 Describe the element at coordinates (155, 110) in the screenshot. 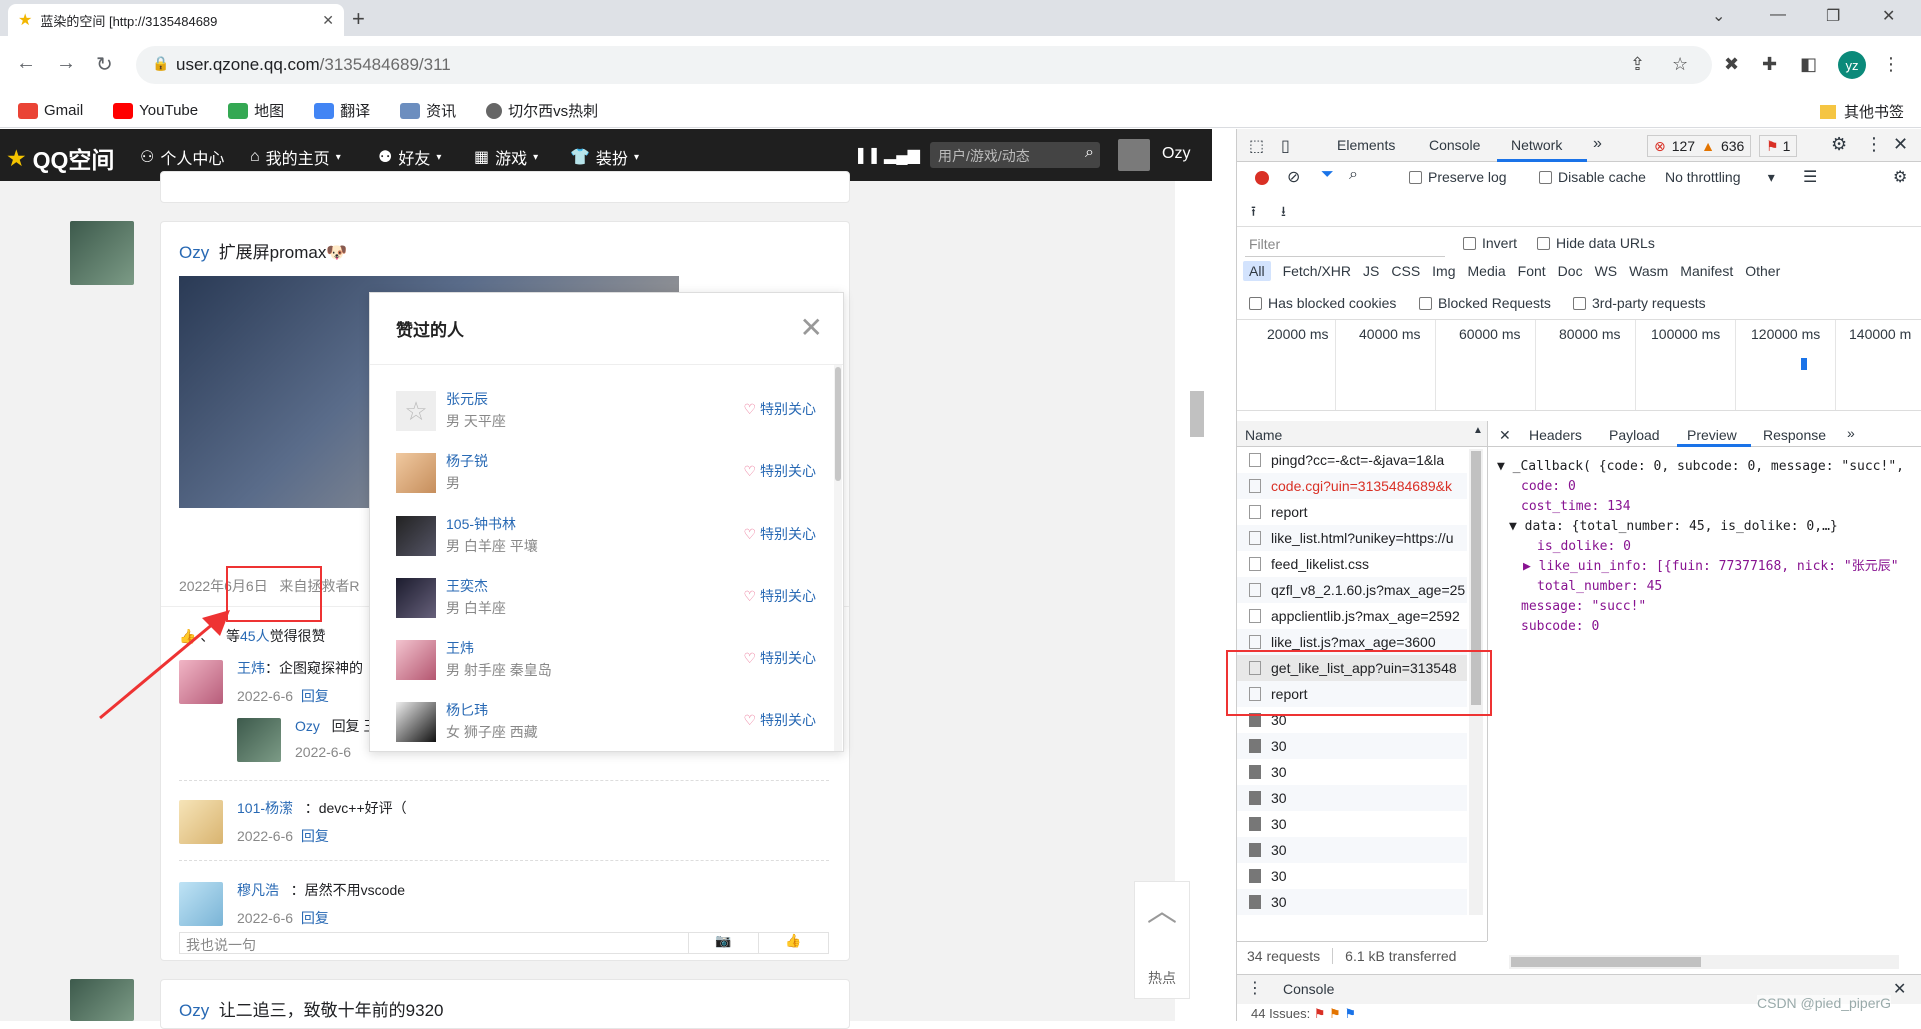

I see `bookmark-youtube: YouTube` at that location.